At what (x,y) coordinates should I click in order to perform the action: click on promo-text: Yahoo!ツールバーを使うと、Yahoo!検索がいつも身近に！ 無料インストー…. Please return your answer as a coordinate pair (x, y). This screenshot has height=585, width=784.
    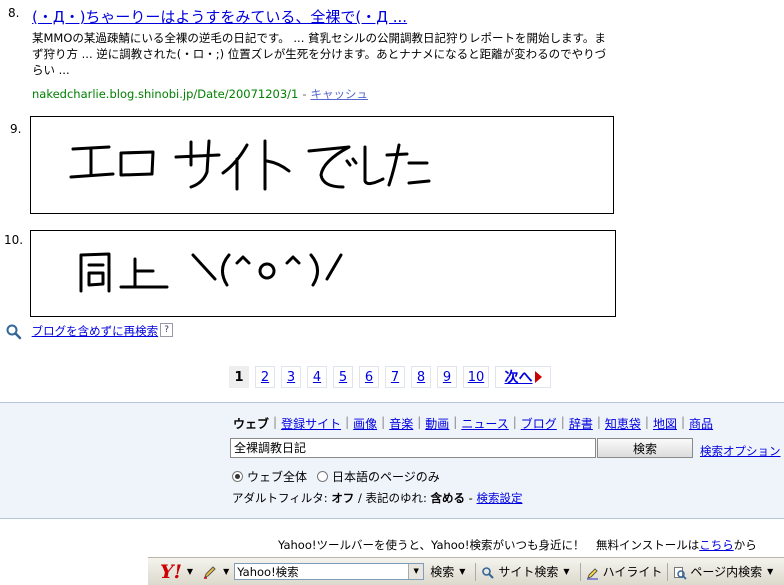
    Looking at the image, I should click on (489, 545).